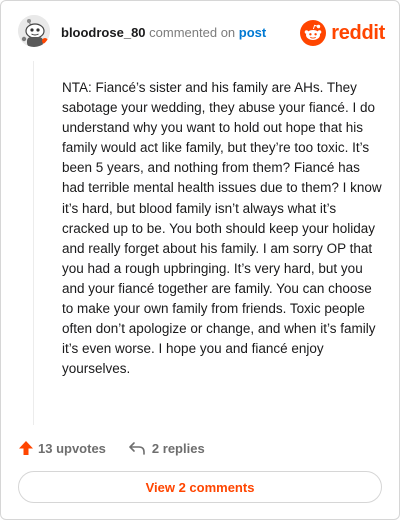 The width and height of the screenshot is (400, 520). I want to click on upvote-count: 13 upvotes, so click(72, 448).